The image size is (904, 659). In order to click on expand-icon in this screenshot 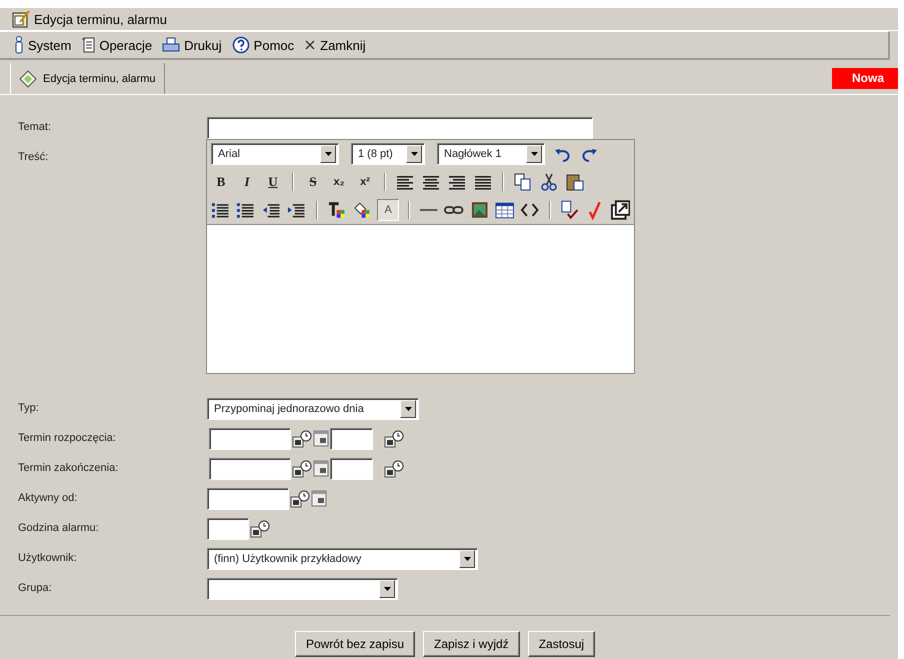, I will do `click(620, 210)`.